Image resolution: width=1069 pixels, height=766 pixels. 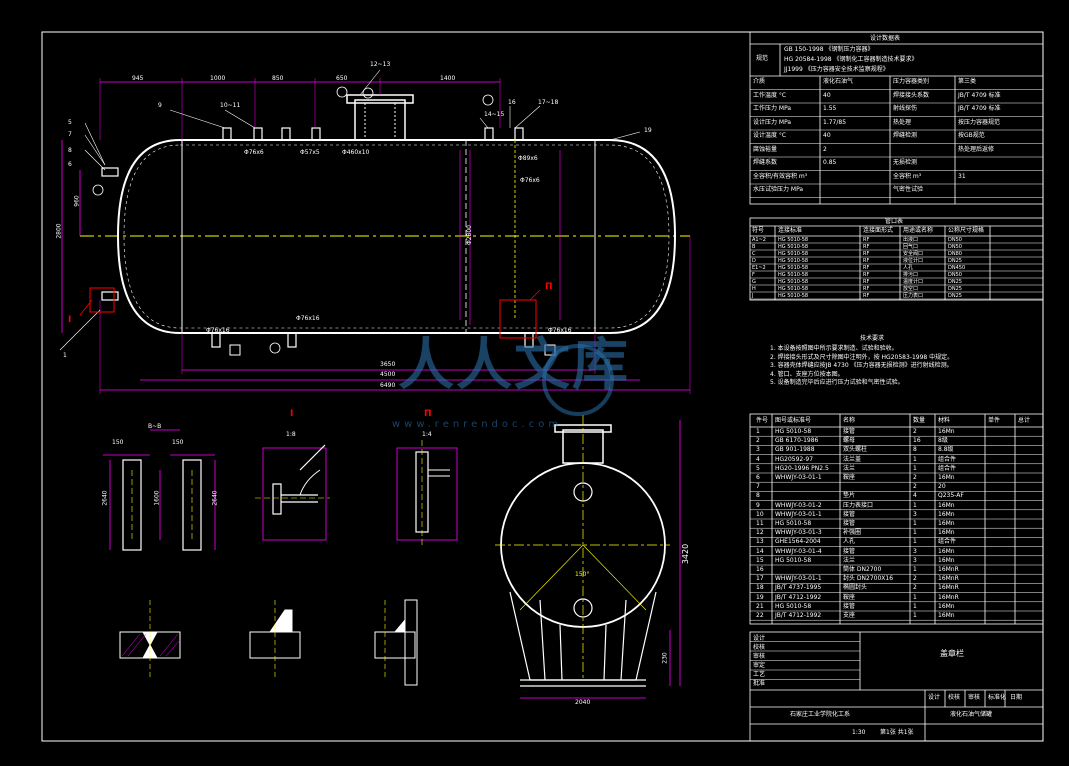 What do you see at coordinates (849, 560) in the screenshot?
I see `parts-cell: 法兰` at bounding box center [849, 560].